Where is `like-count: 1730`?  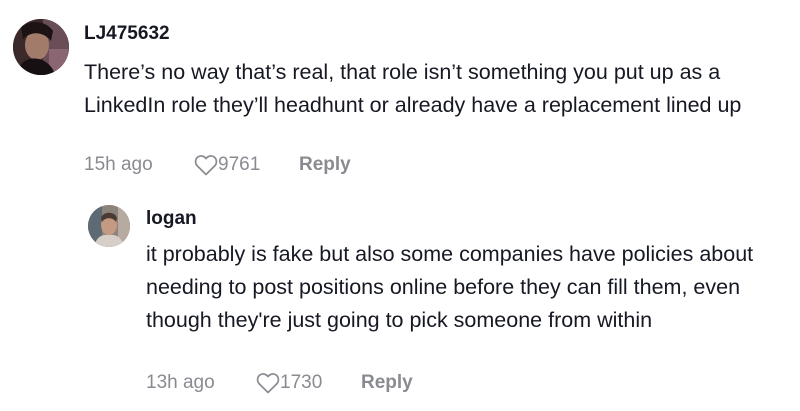 like-count: 1730 is located at coordinates (301, 382).